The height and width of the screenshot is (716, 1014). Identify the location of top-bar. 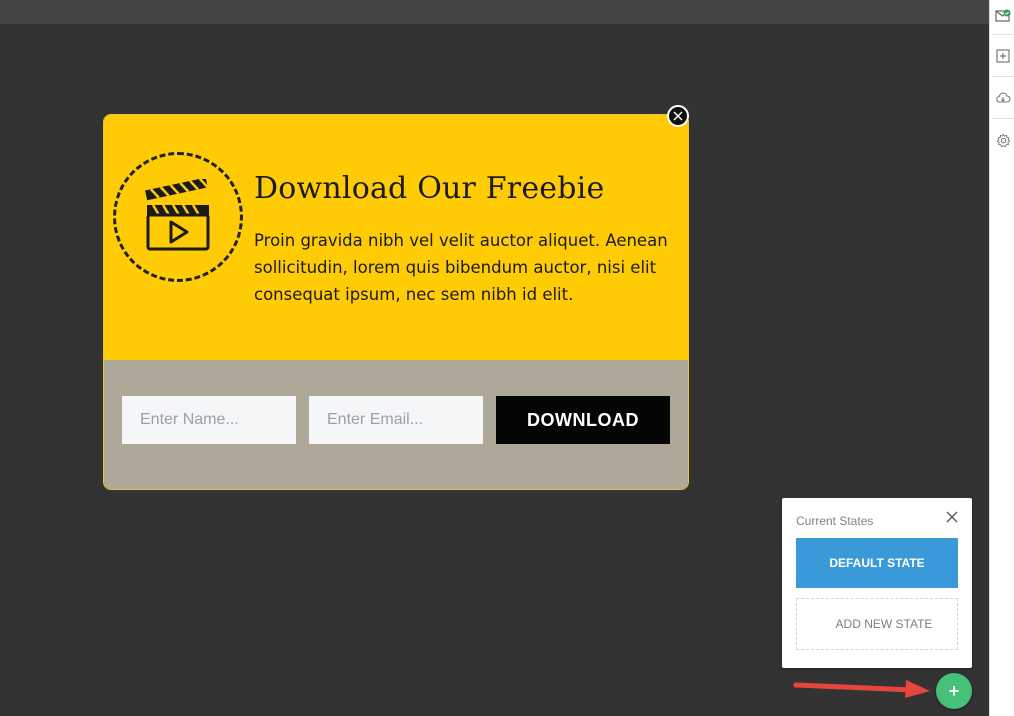
(494, 12).